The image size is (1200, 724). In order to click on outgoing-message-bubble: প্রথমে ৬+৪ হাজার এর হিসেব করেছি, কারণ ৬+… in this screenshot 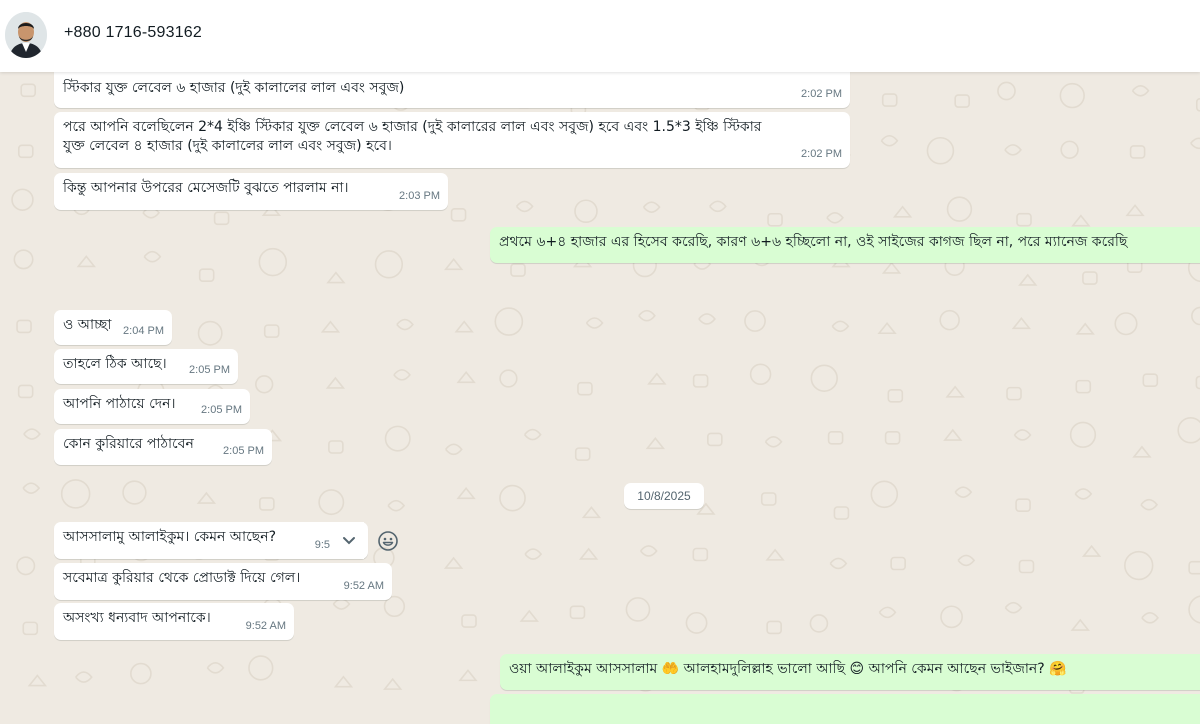, I will do `click(845, 245)`.